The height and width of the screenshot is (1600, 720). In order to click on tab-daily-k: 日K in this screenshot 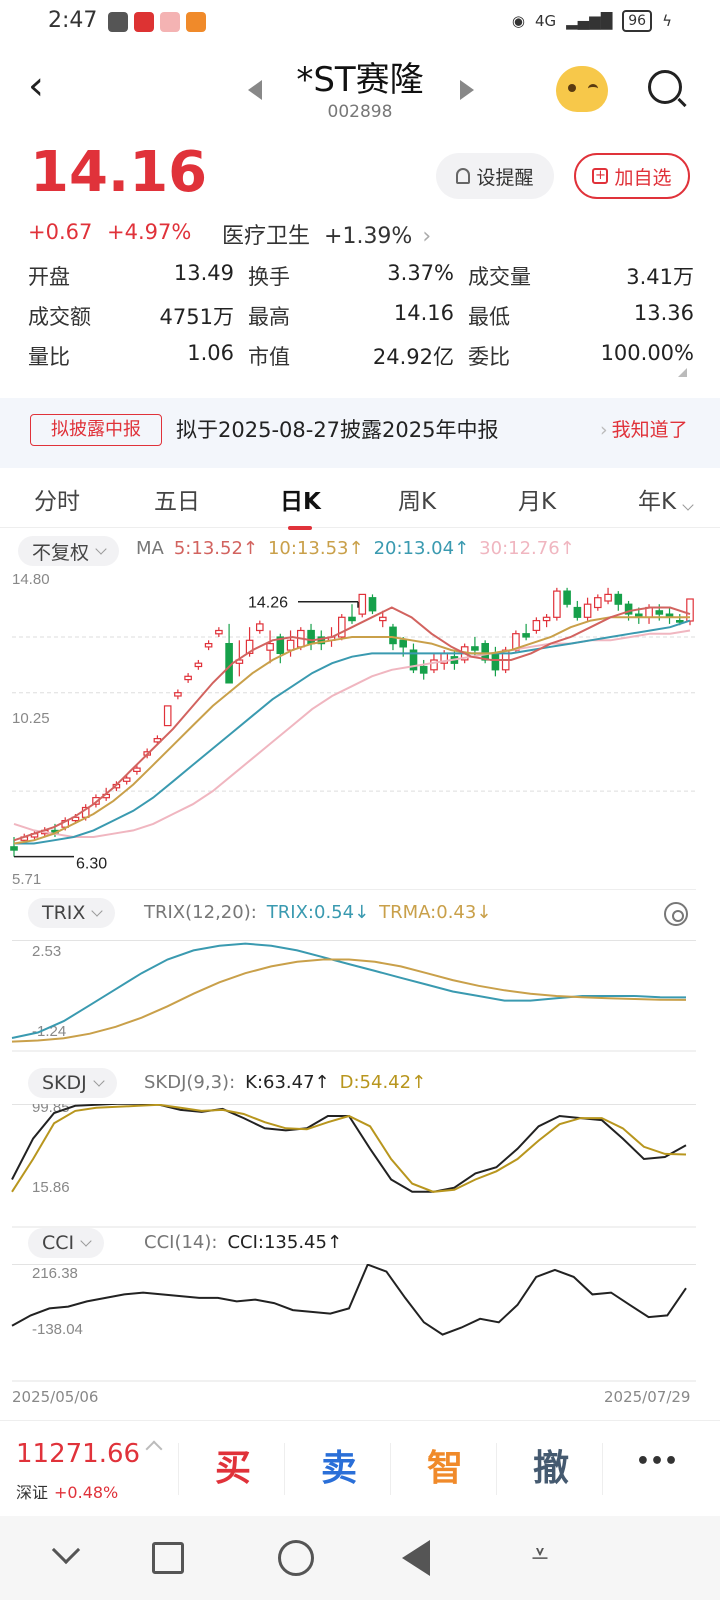, I will do `click(300, 506)`.